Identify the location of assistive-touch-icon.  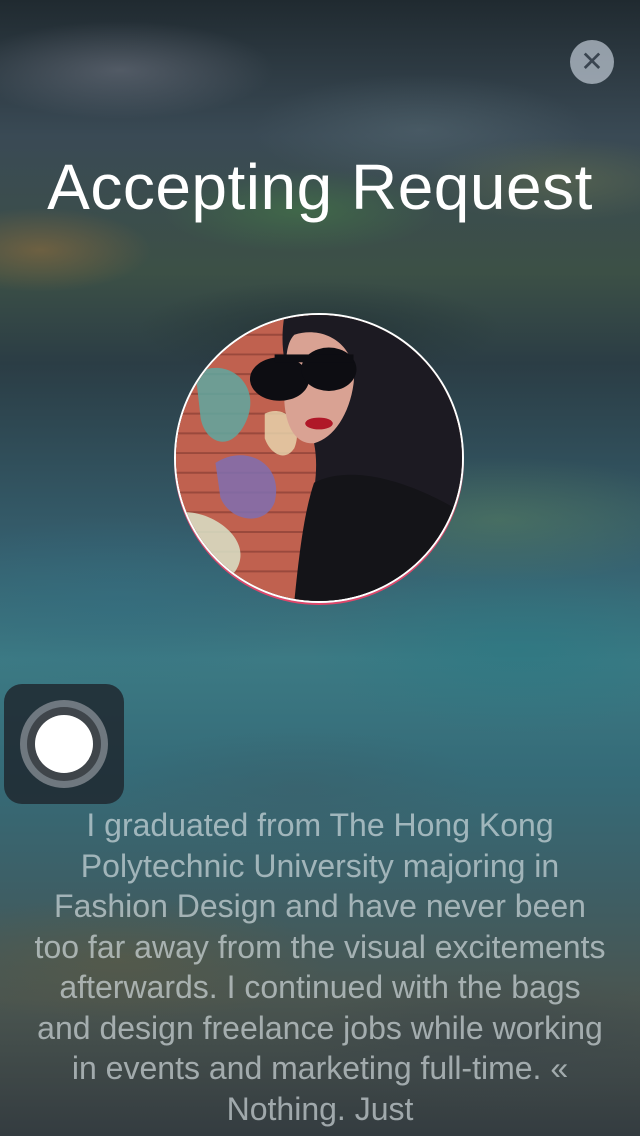
(64, 744).